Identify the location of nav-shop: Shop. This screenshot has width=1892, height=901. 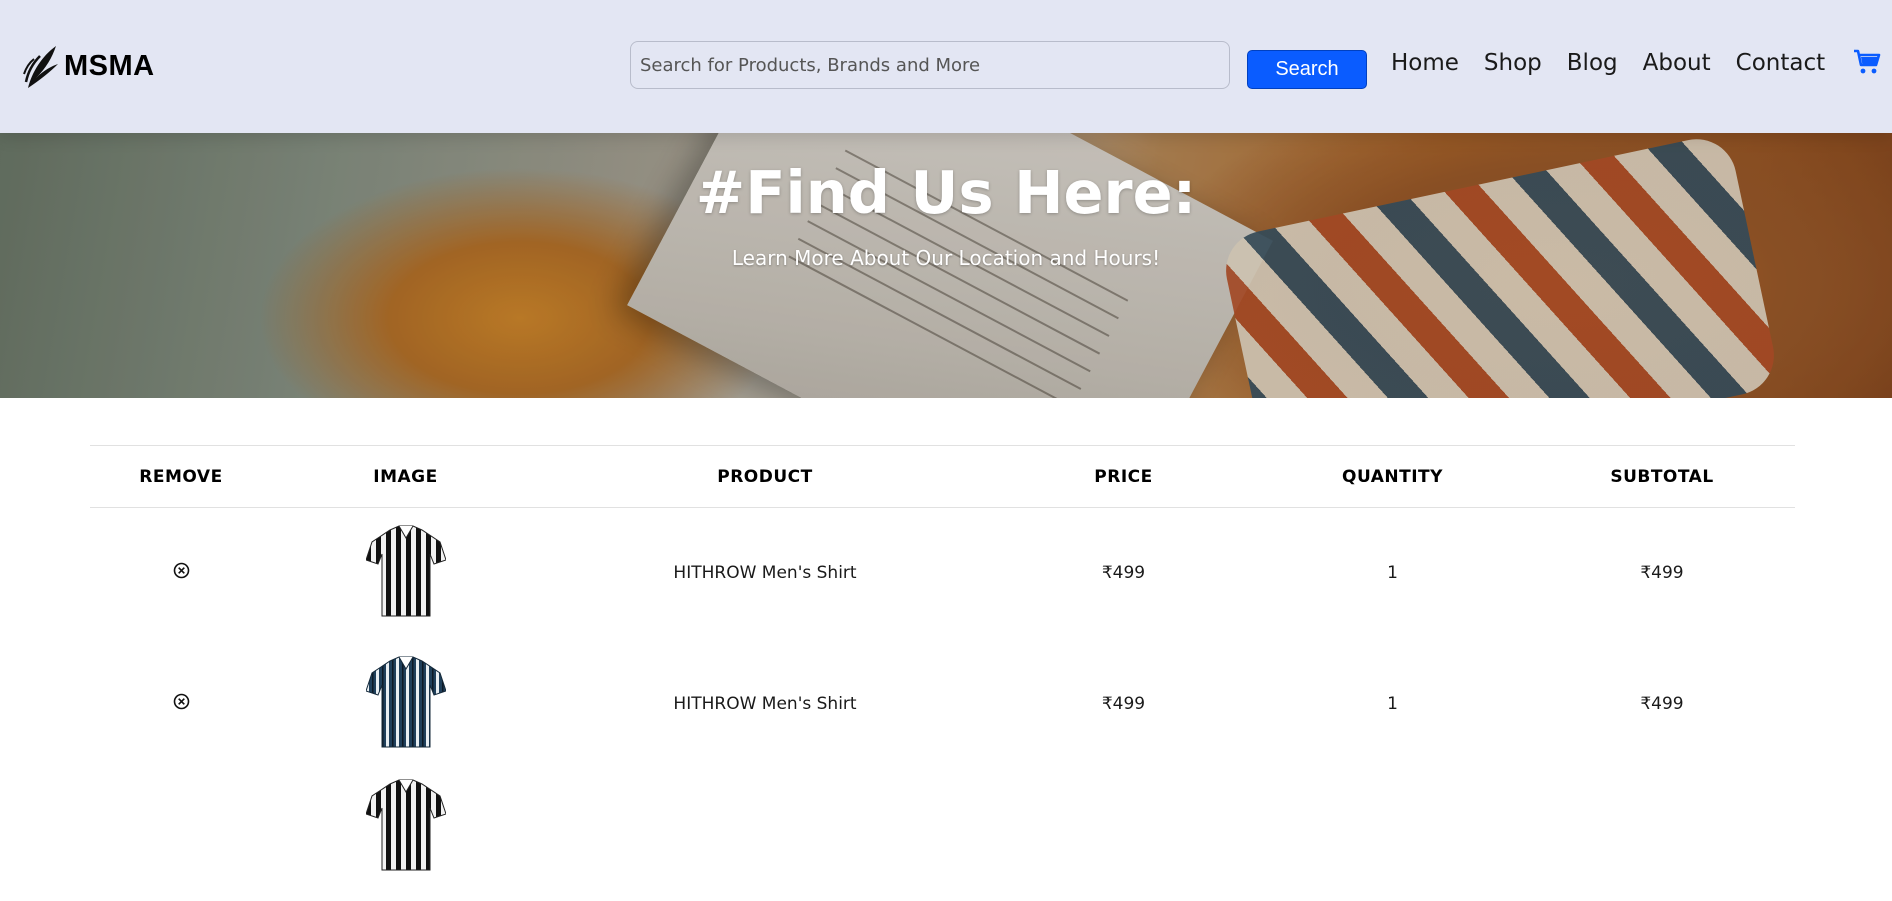
(1513, 63).